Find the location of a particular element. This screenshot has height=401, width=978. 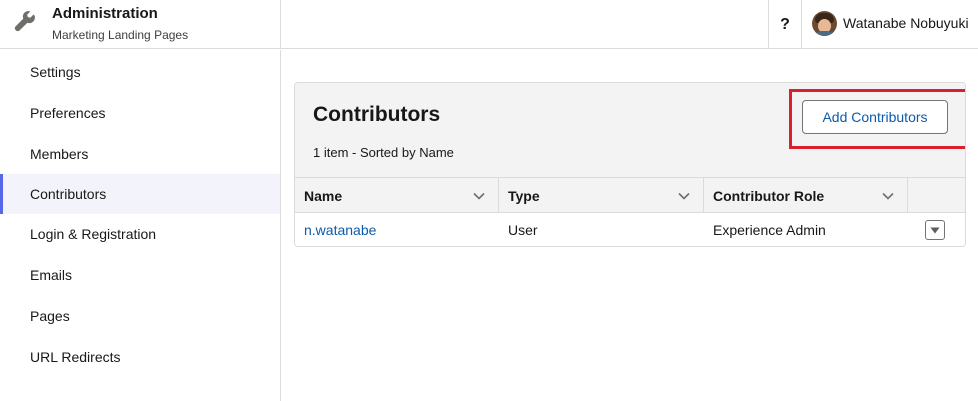

column-header-contributor-role: Contributor Role is located at coordinates (806, 195).